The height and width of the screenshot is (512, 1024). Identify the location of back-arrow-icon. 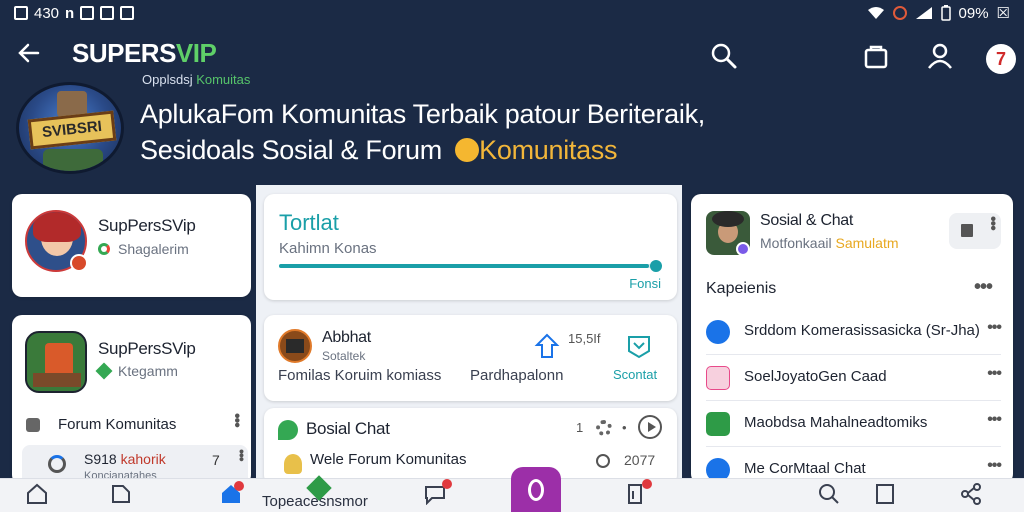
(30, 54).